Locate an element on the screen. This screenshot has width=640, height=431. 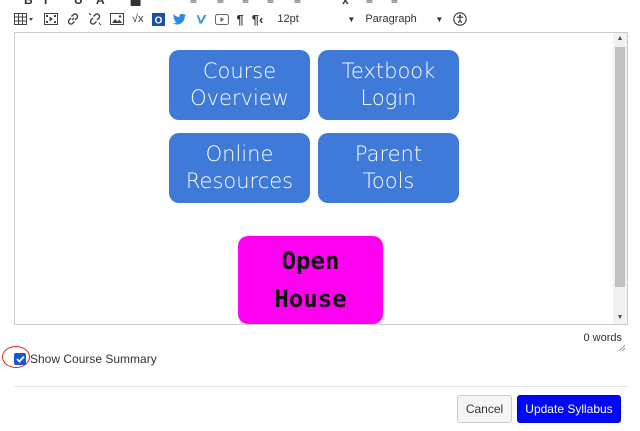
vimeo-button is located at coordinates (201, 19).